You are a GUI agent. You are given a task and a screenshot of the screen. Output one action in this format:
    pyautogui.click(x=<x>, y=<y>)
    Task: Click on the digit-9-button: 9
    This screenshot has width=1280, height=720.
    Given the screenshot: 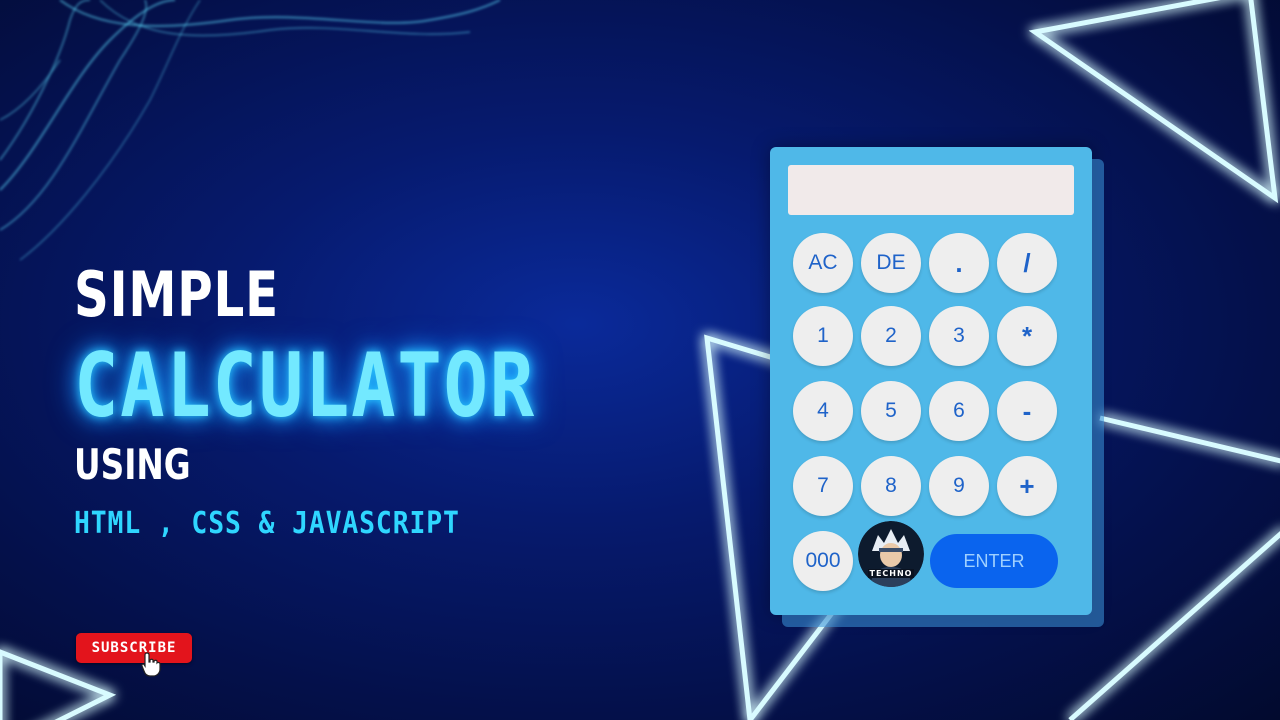 What is the action you would take?
    pyautogui.click(x=959, y=486)
    